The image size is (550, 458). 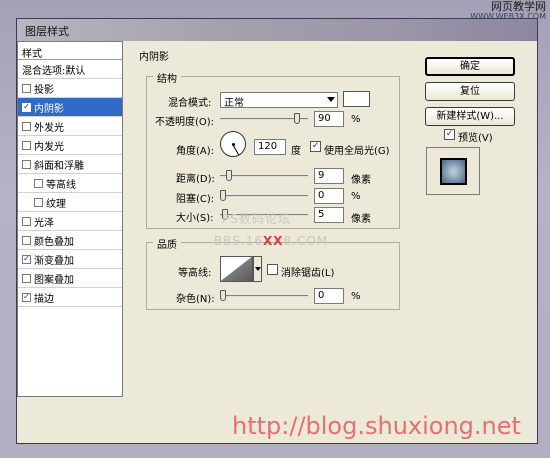 I want to click on distance-label: 距离(D):, so click(x=195, y=179).